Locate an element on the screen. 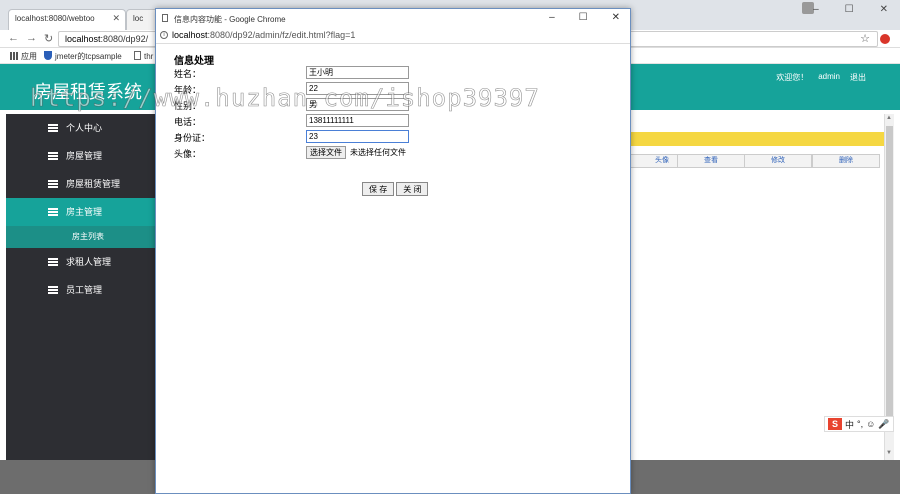 The image size is (900, 494). logout-link: 退出 is located at coordinates (858, 77).